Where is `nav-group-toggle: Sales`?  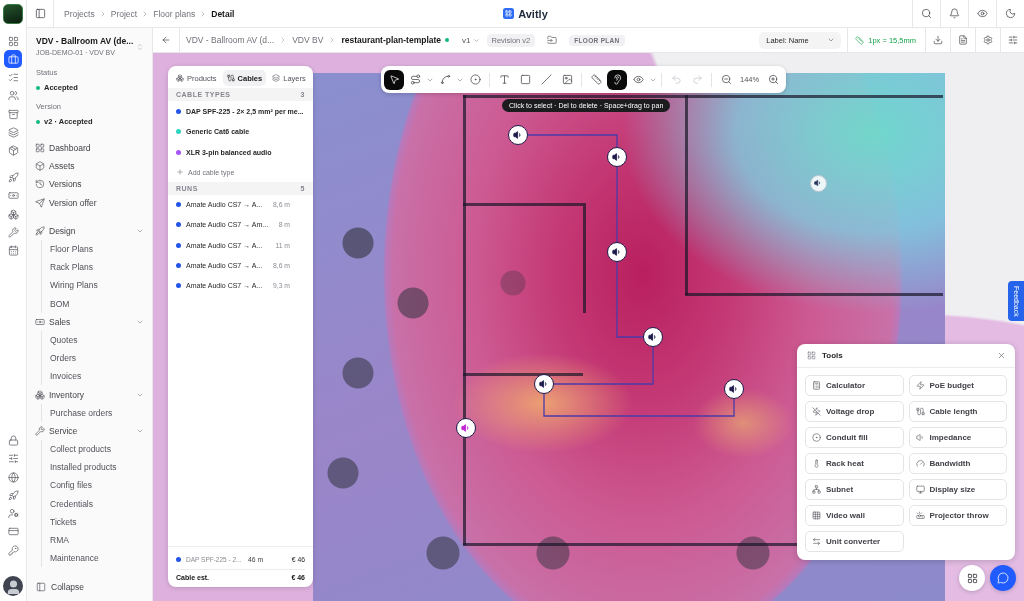 nav-group-toggle: Sales is located at coordinates (89, 321).